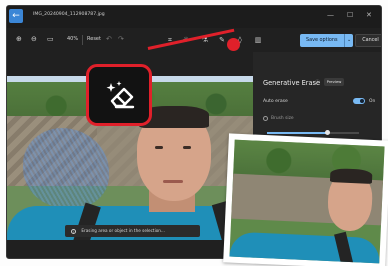 This screenshot has height=266, width=388. I want to click on reset-button: Reset, so click(94, 39).